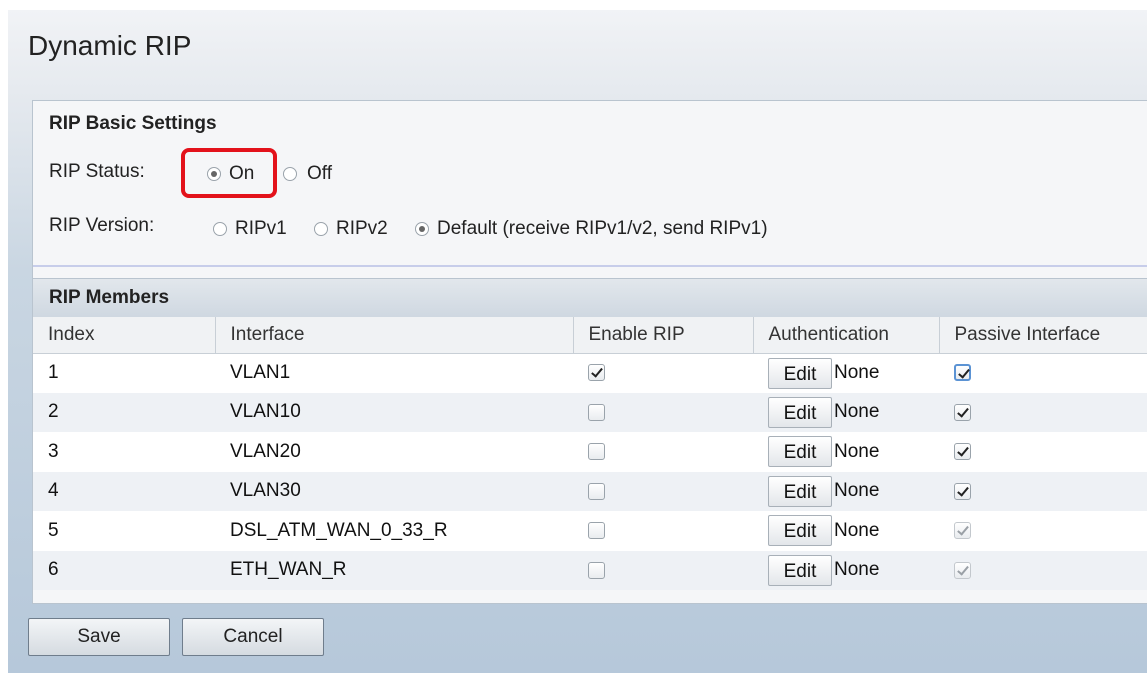  What do you see at coordinates (124, 452) in the screenshot?
I see `row-index: 3` at bounding box center [124, 452].